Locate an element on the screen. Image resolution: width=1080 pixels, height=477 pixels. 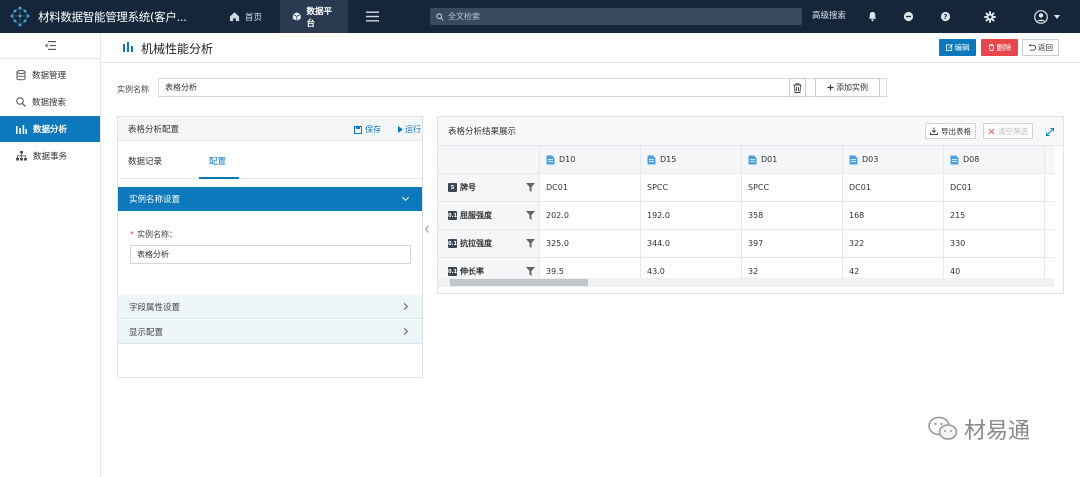
back-button: 返回 is located at coordinates (1040, 47).